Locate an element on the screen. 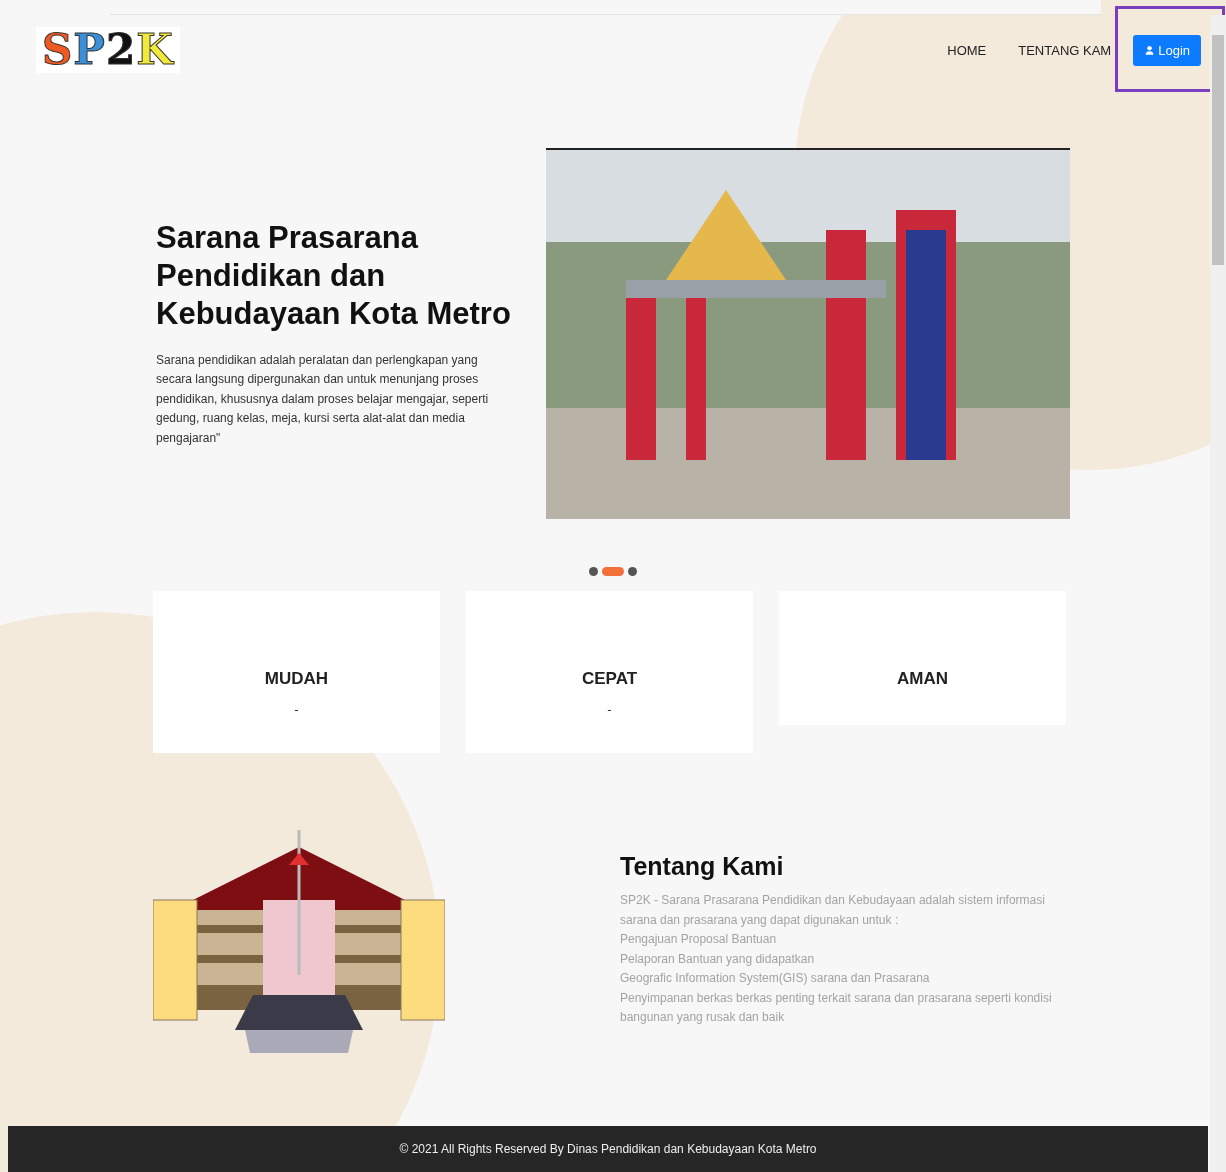 This screenshot has height=1172, width=1226. login-button: Login is located at coordinates (1167, 50).